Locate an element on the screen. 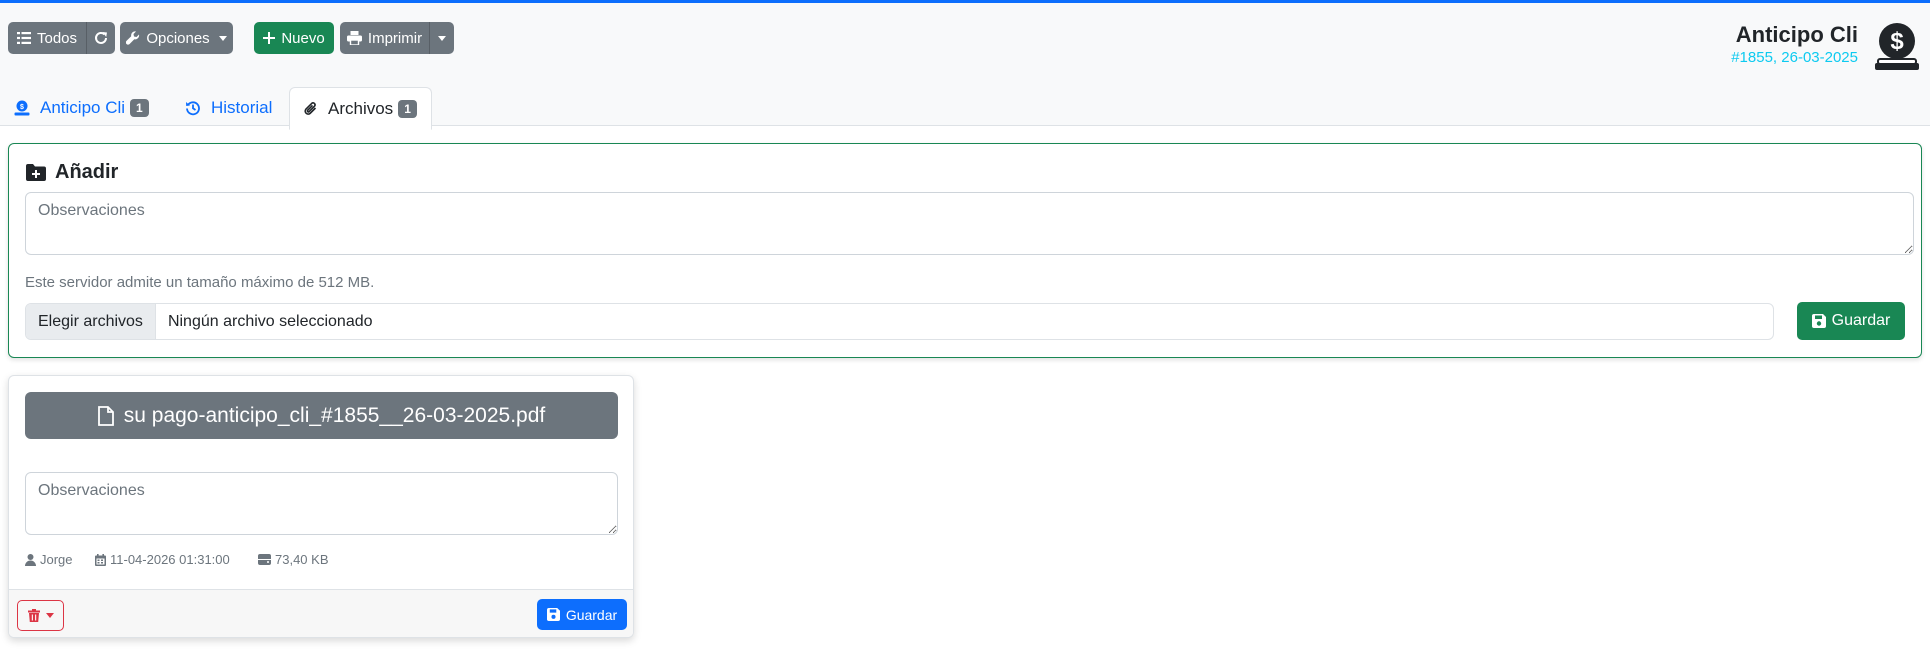  todos-button: Todos is located at coordinates (47, 38).